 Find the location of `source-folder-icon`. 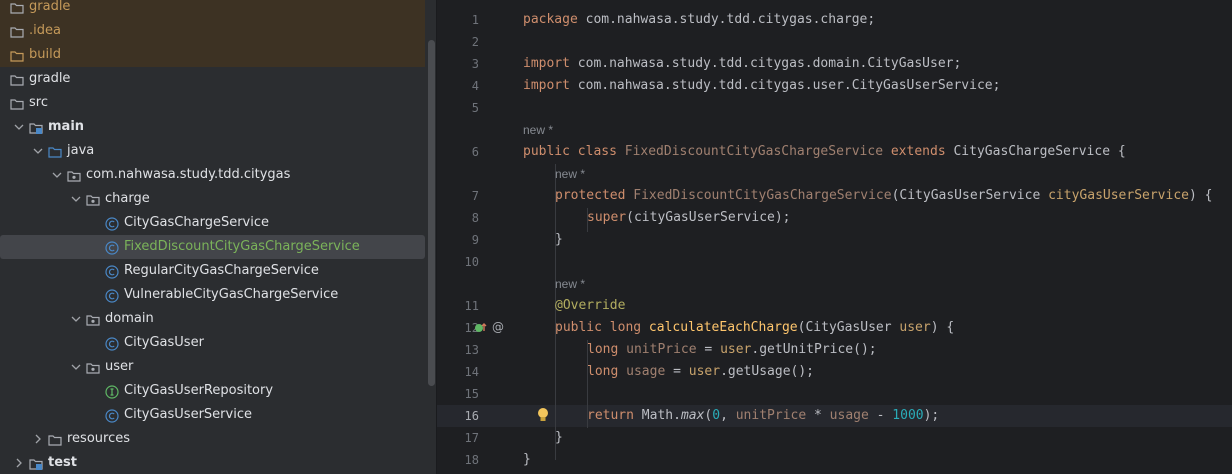

source-folder-icon is located at coordinates (55, 151).